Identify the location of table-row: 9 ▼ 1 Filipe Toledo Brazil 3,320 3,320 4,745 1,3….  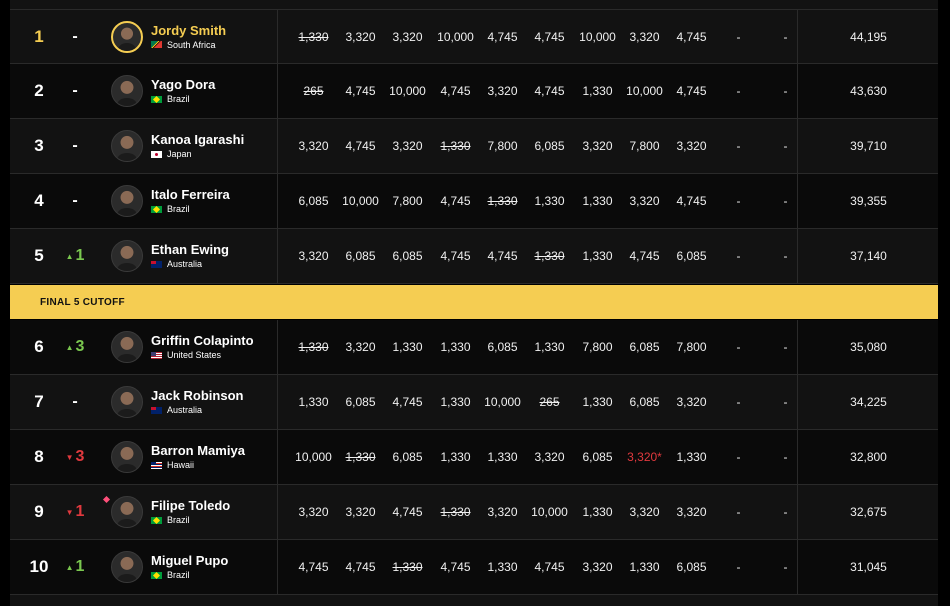
(474, 512).